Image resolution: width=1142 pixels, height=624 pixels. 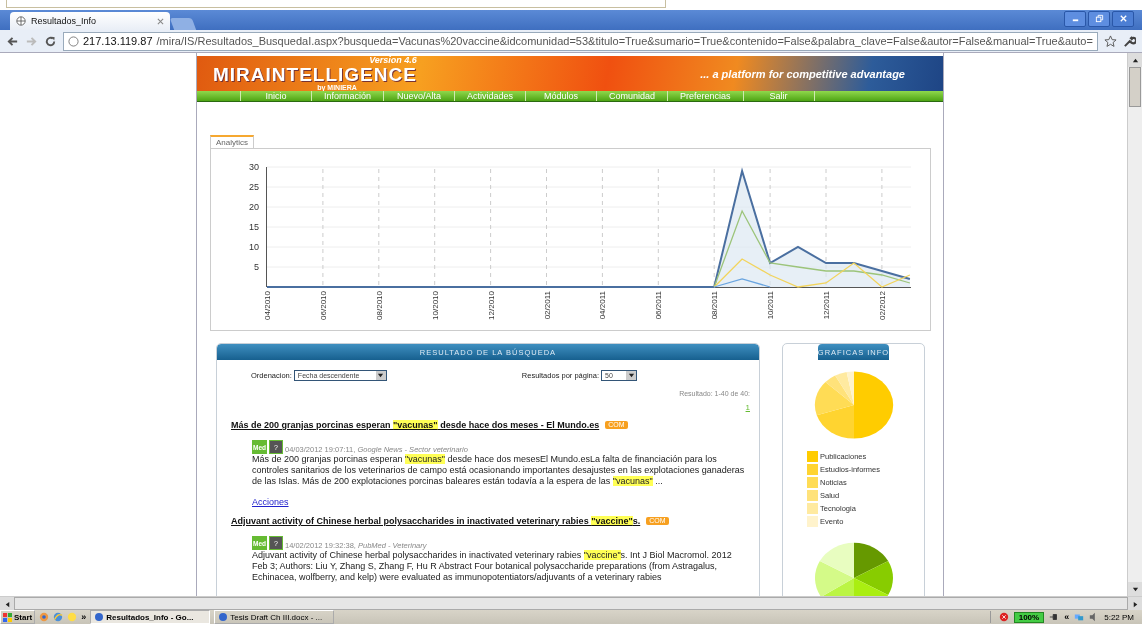 What do you see at coordinates (1110, 41) in the screenshot?
I see `star-icon` at bounding box center [1110, 41].